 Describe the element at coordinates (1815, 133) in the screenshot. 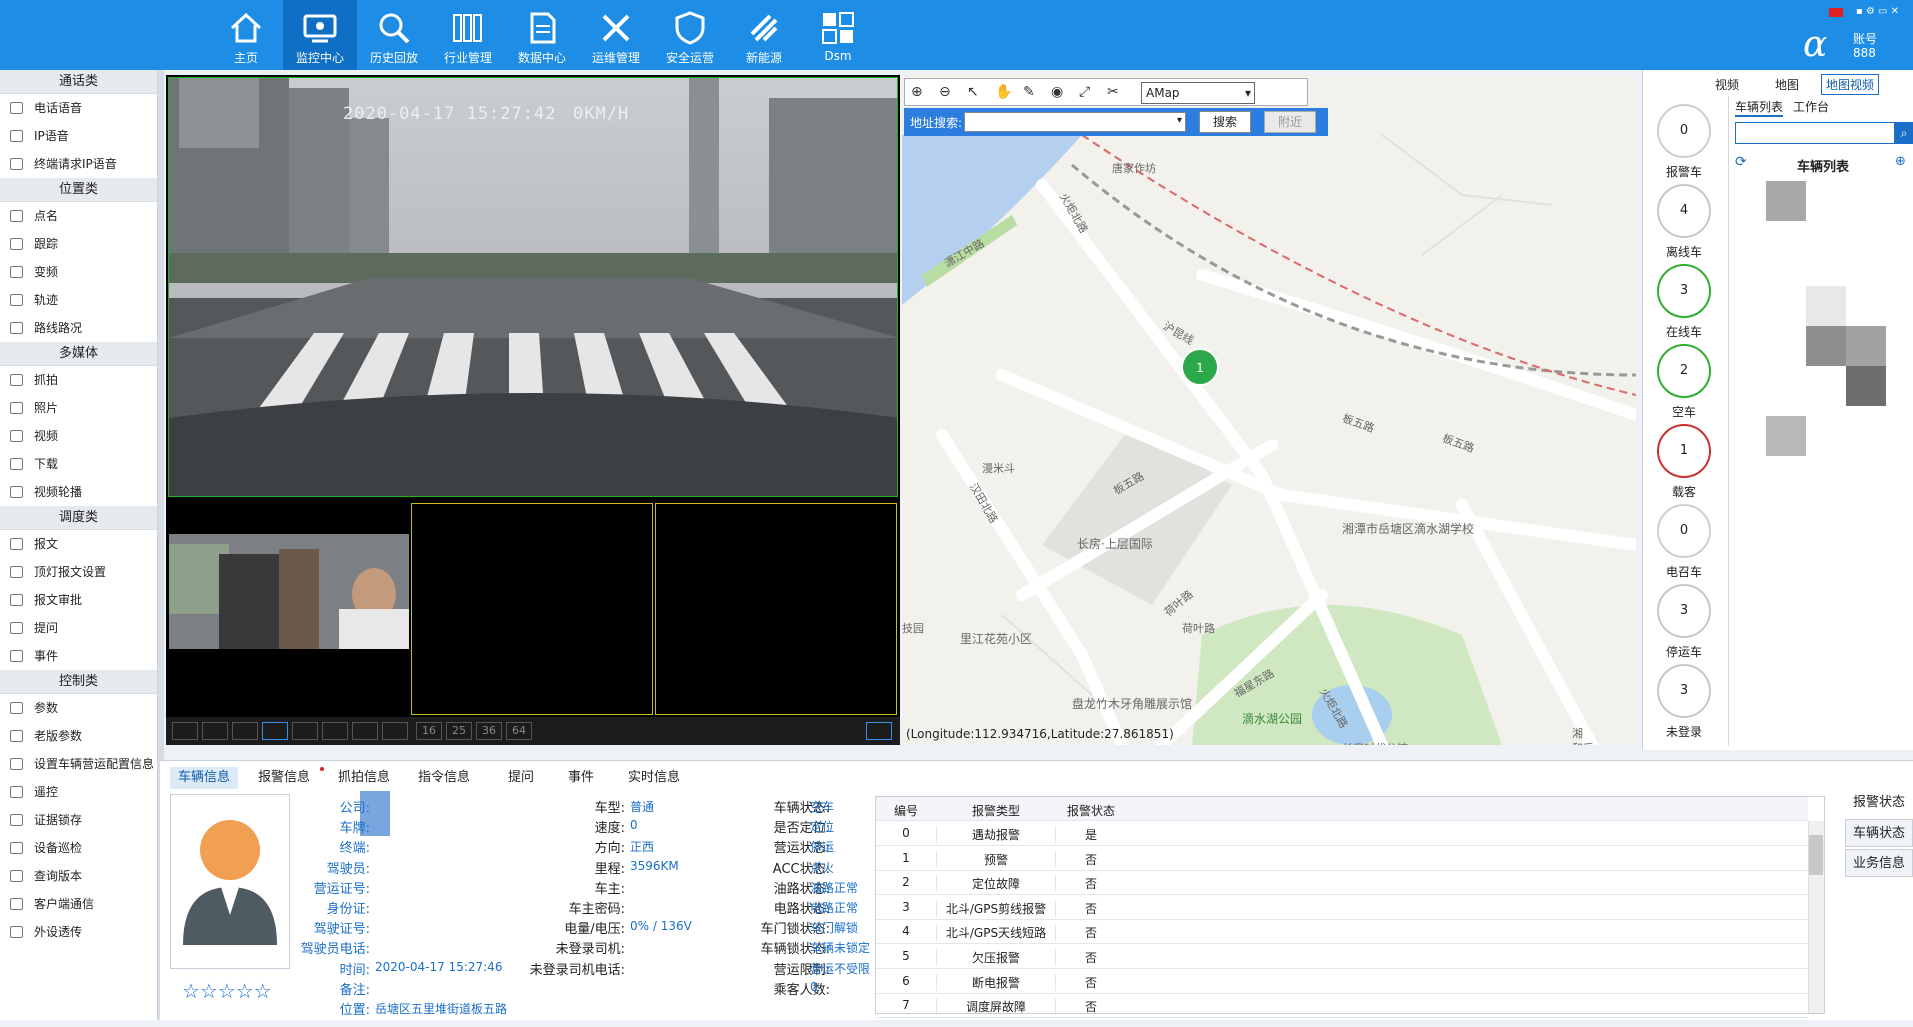

I see `vehicle-search-input` at that location.